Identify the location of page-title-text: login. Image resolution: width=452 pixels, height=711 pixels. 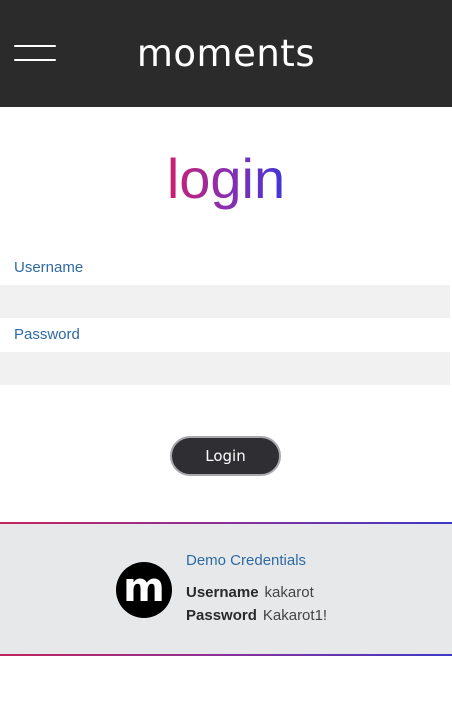
(226, 178).